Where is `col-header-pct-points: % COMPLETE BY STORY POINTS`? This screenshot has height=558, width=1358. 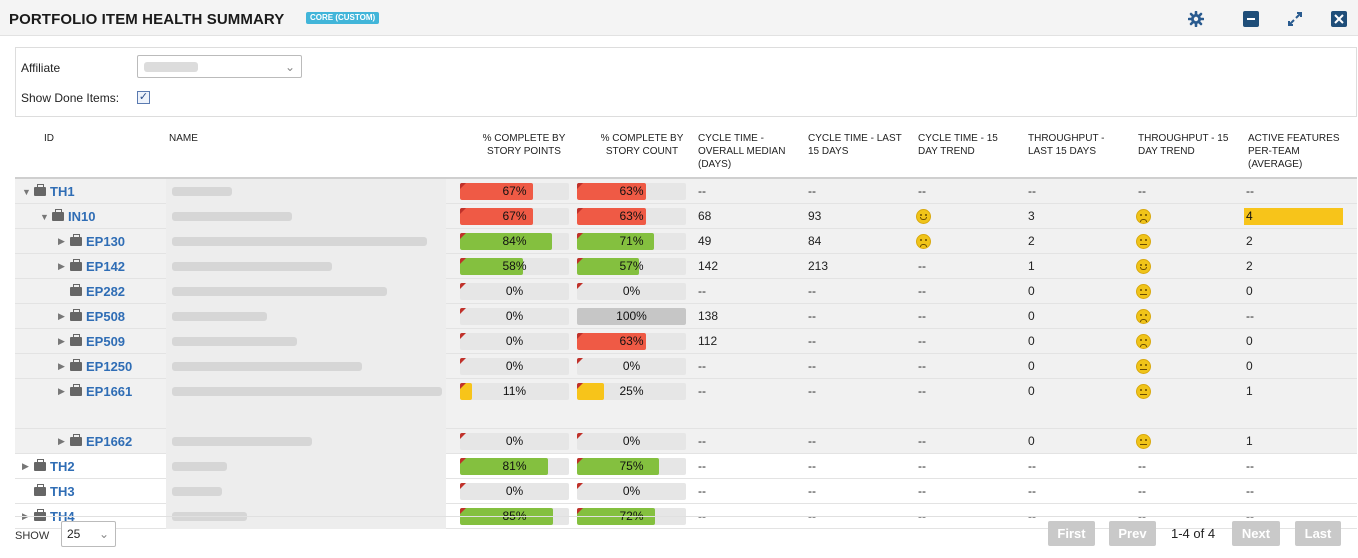
col-header-pct-points: % COMPLETE BY STORY POINTS is located at coordinates (524, 145).